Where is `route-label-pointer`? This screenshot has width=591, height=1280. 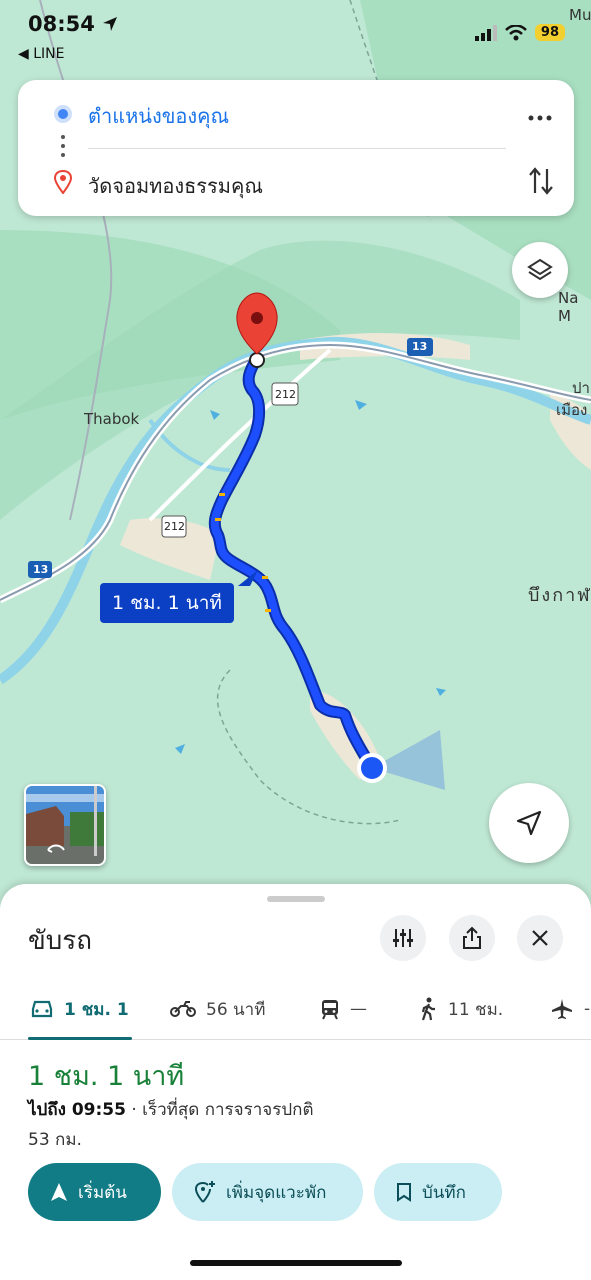
route-label-pointer is located at coordinates (248, 578).